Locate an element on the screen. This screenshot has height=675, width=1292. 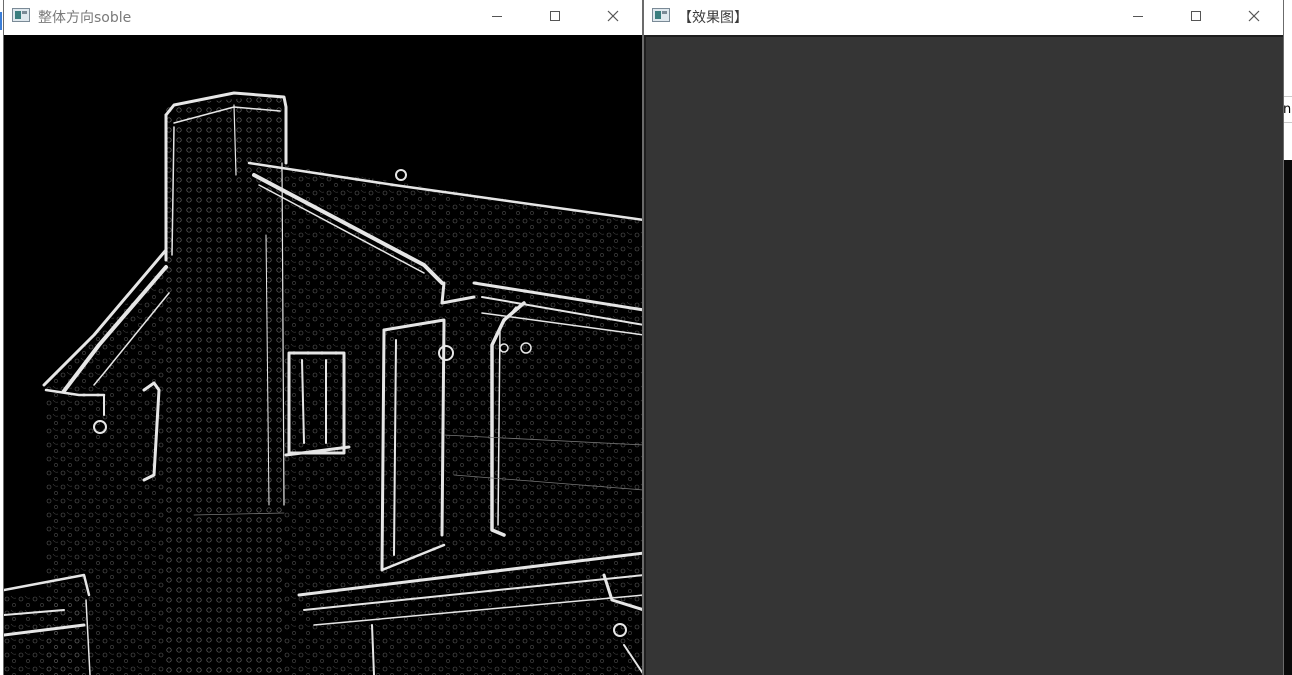
effect-window-titlebar: 【效果图】 is located at coordinates (963, 17).